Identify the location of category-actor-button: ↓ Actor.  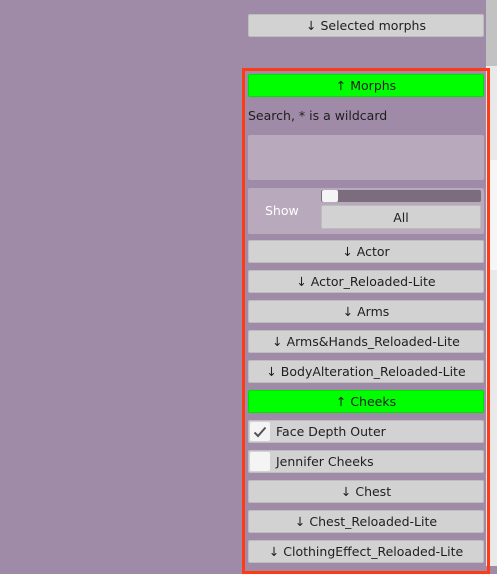
(366, 251).